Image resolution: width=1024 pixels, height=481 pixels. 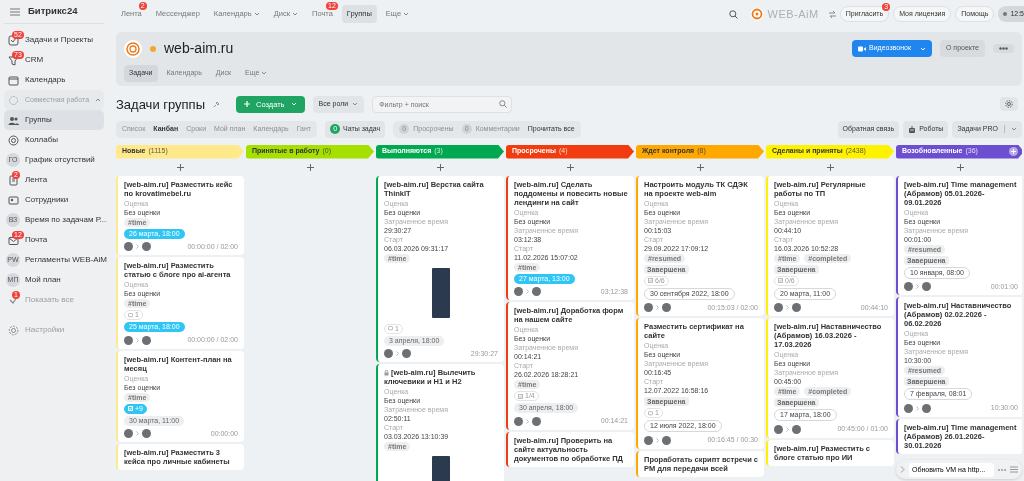 What do you see at coordinates (54, 200) in the screenshot?
I see `sidebar-item: Сотрудники` at bounding box center [54, 200].